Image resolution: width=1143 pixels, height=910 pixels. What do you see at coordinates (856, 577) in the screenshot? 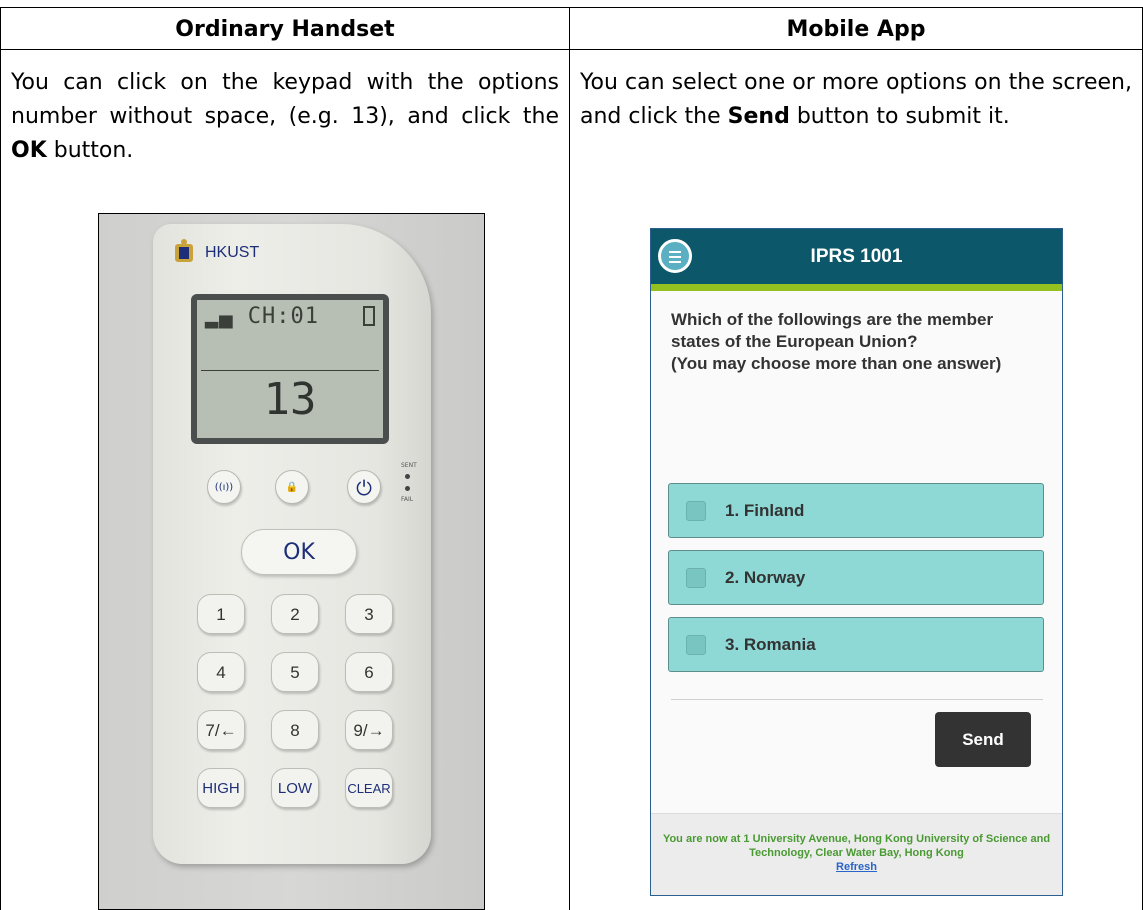
I see `option-norway: 2. Norway` at bounding box center [856, 577].